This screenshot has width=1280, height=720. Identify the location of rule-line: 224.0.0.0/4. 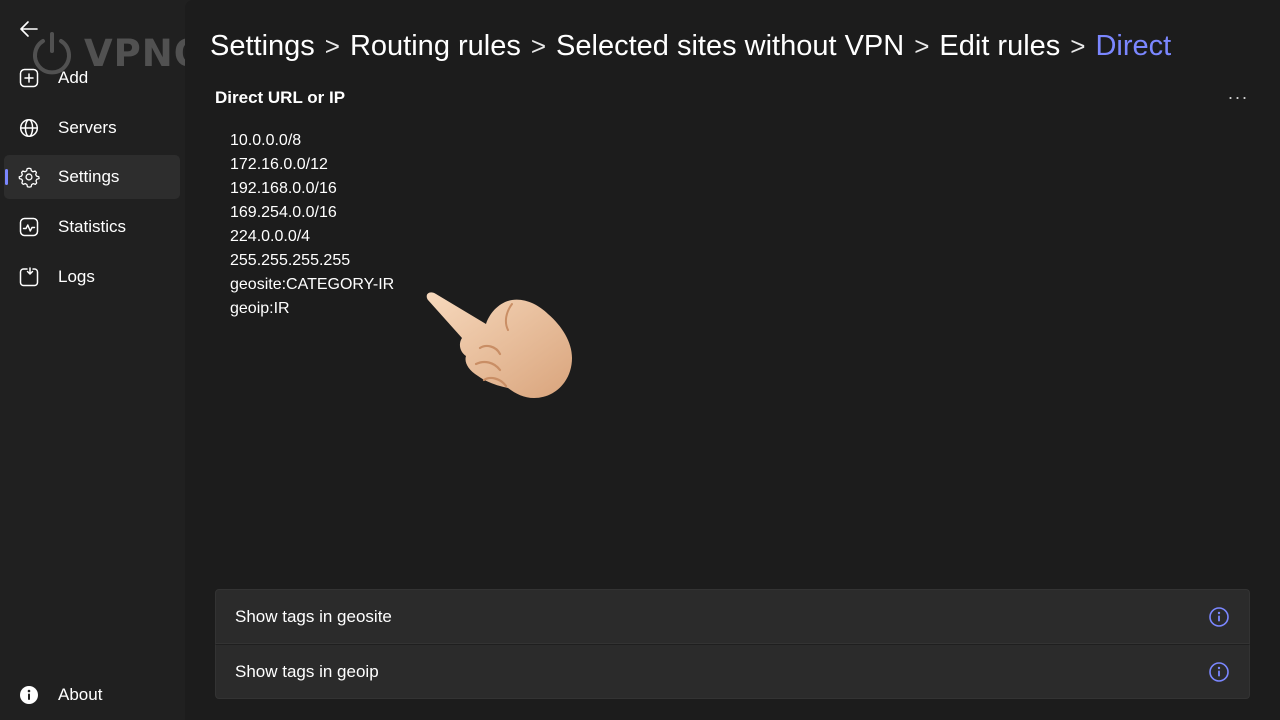
(530, 237).